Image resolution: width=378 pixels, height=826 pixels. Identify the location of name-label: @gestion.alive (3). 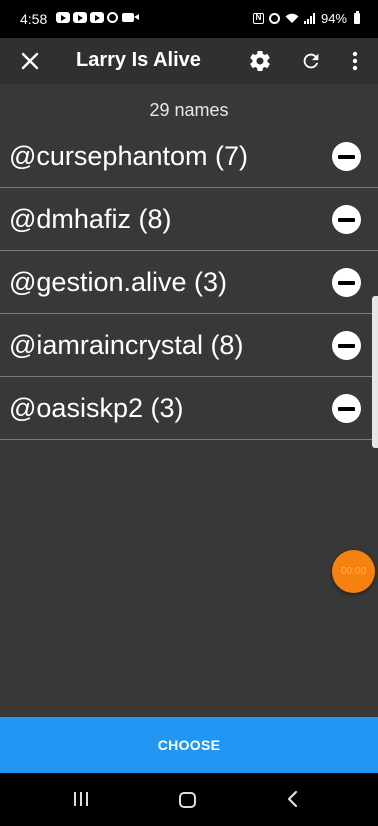
(118, 282).